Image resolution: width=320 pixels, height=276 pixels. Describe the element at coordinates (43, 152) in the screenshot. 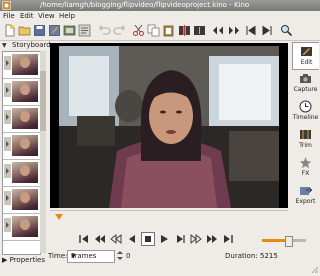

I see `storyboard-scrollbar` at that location.